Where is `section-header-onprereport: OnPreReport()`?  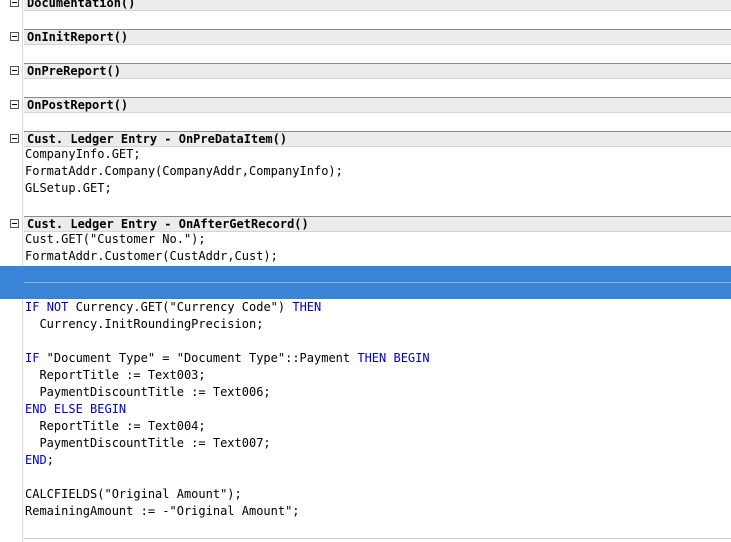 section-header-onprereport: OnPreReport() is located at coordinates (365, 71).